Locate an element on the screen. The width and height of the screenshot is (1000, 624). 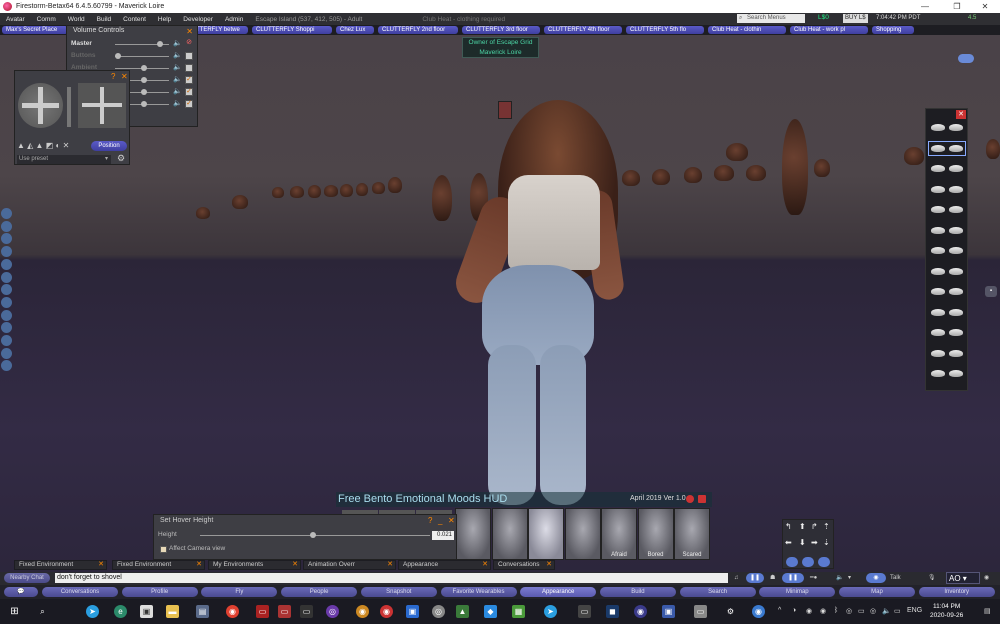
camera-pan-control is located at coordinates (102, 105).